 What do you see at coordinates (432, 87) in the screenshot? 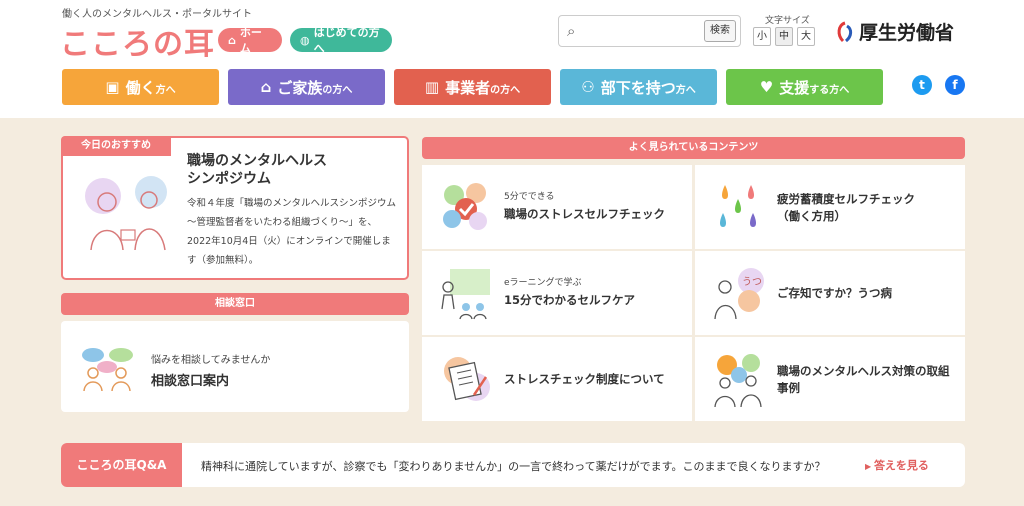
I see `building-icon: ▥` at bounding box center [432, 87].